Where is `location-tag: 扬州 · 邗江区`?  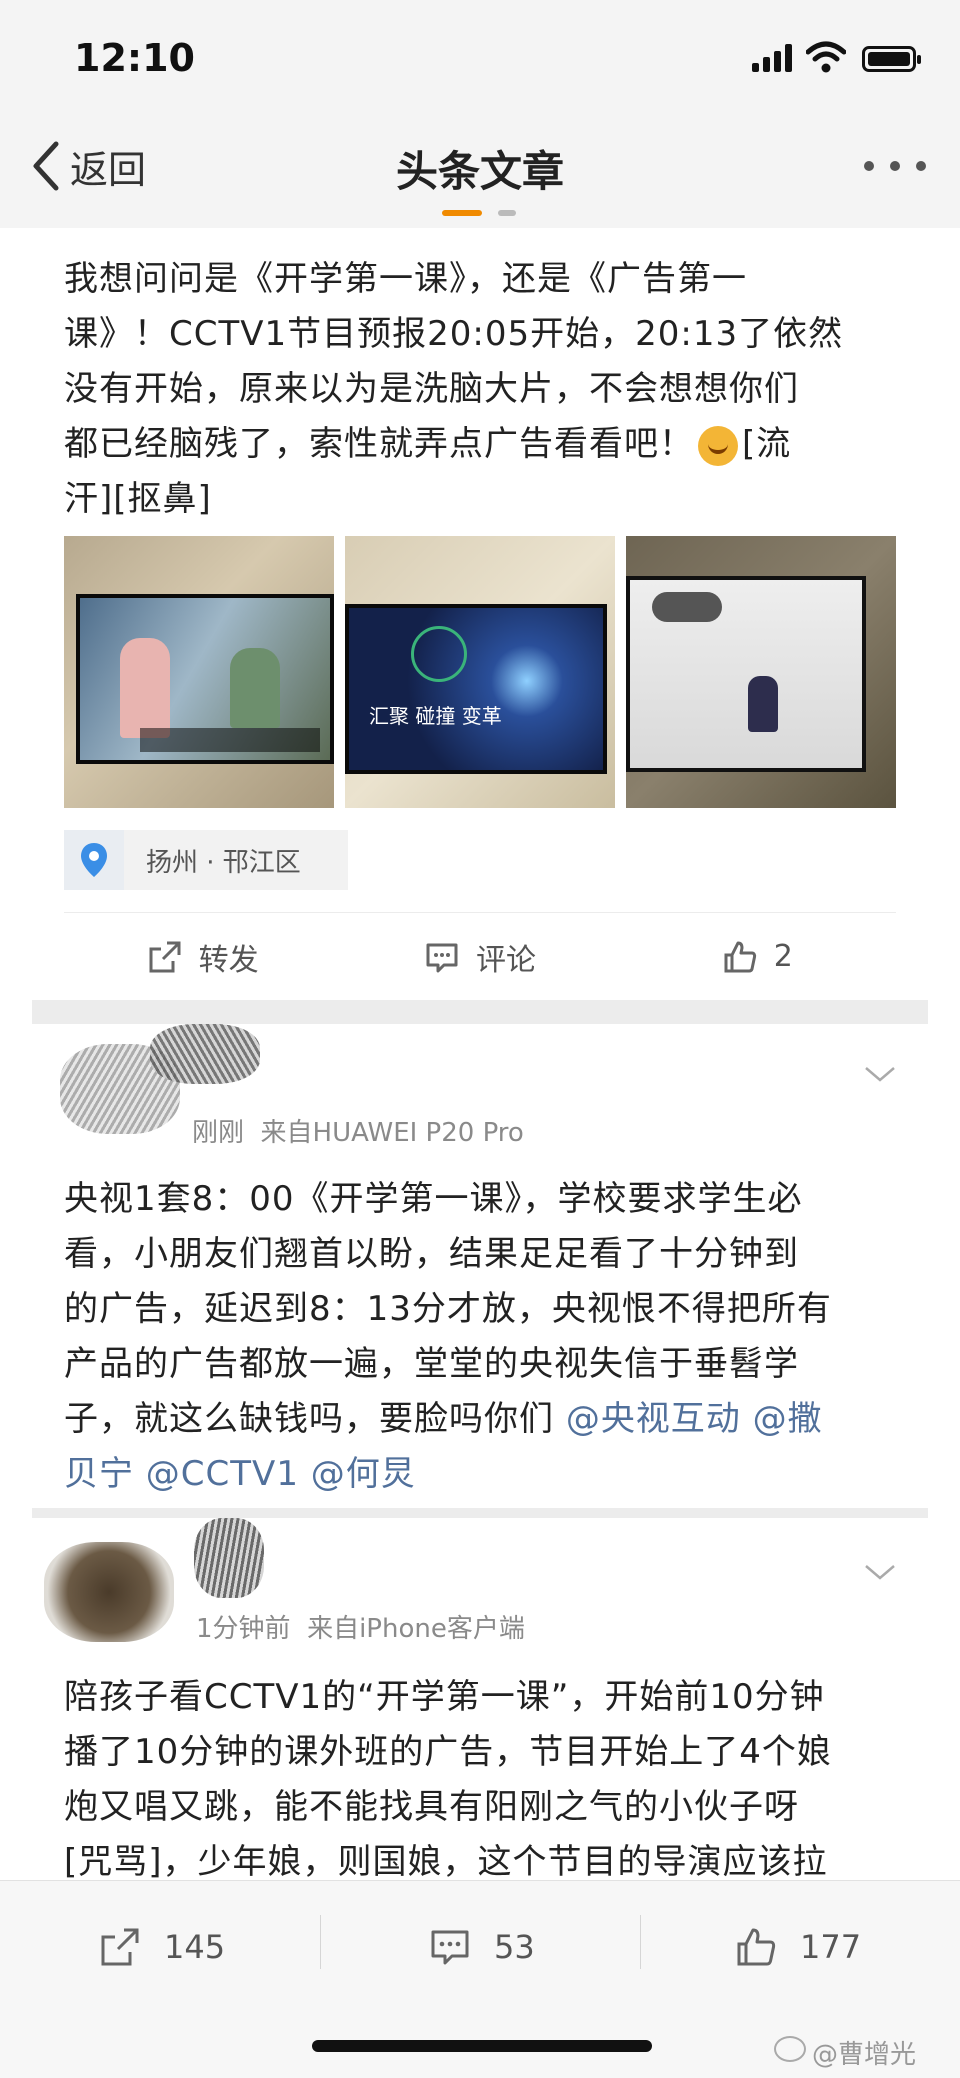 location-tag: 扬州 · 邗江区 is located at coordinates (206, 860).